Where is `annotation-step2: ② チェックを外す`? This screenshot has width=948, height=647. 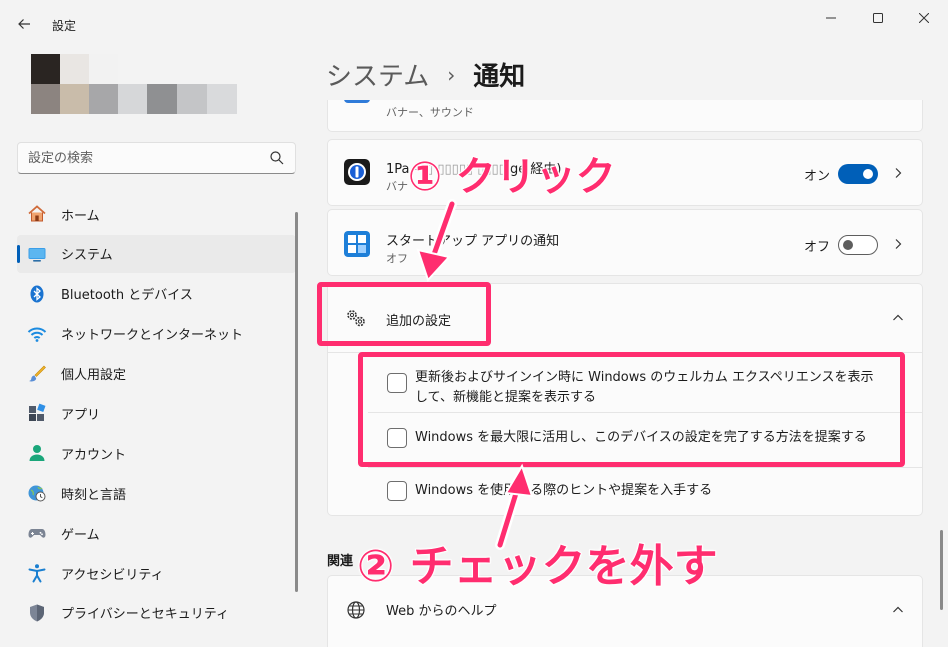 annotation-step2: ② チェックを外す is located at coordinates (537, 566).